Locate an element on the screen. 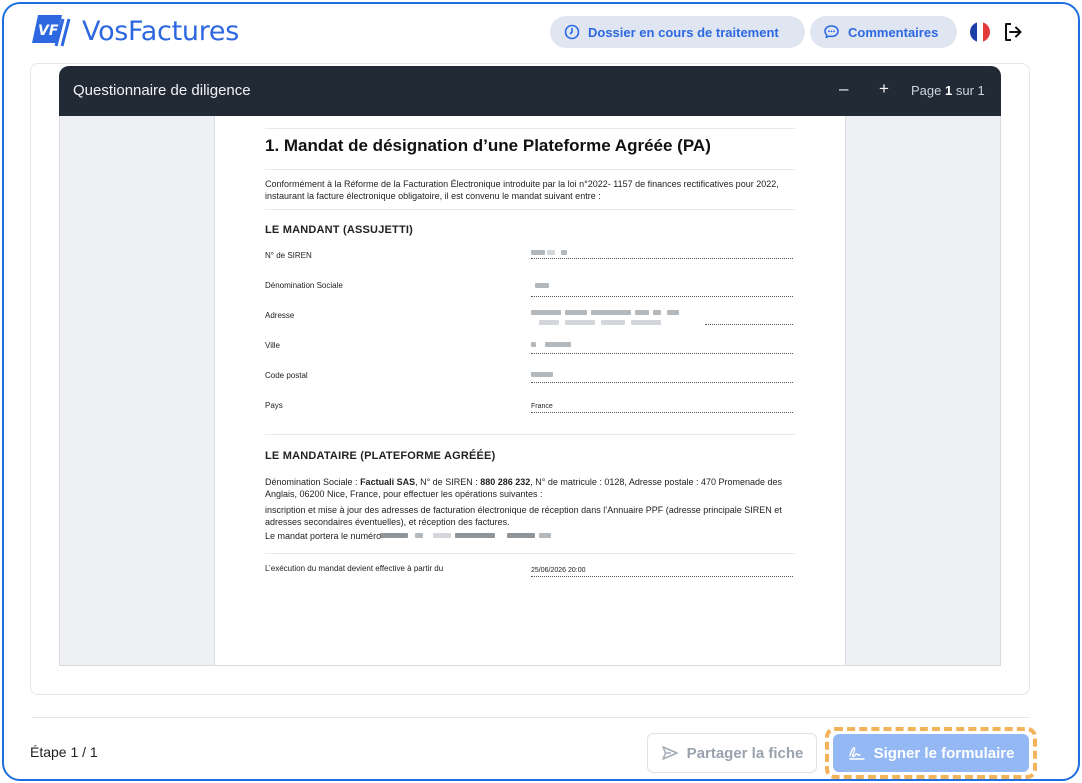 This screenshot has width=1082, height=783. share-button: Partager la fiche is located at coordinates (732, 753).